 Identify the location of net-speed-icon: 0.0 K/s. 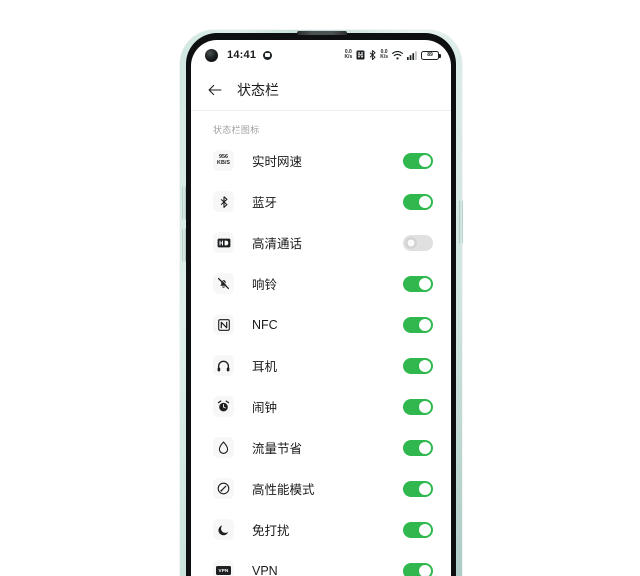
(348, 54).